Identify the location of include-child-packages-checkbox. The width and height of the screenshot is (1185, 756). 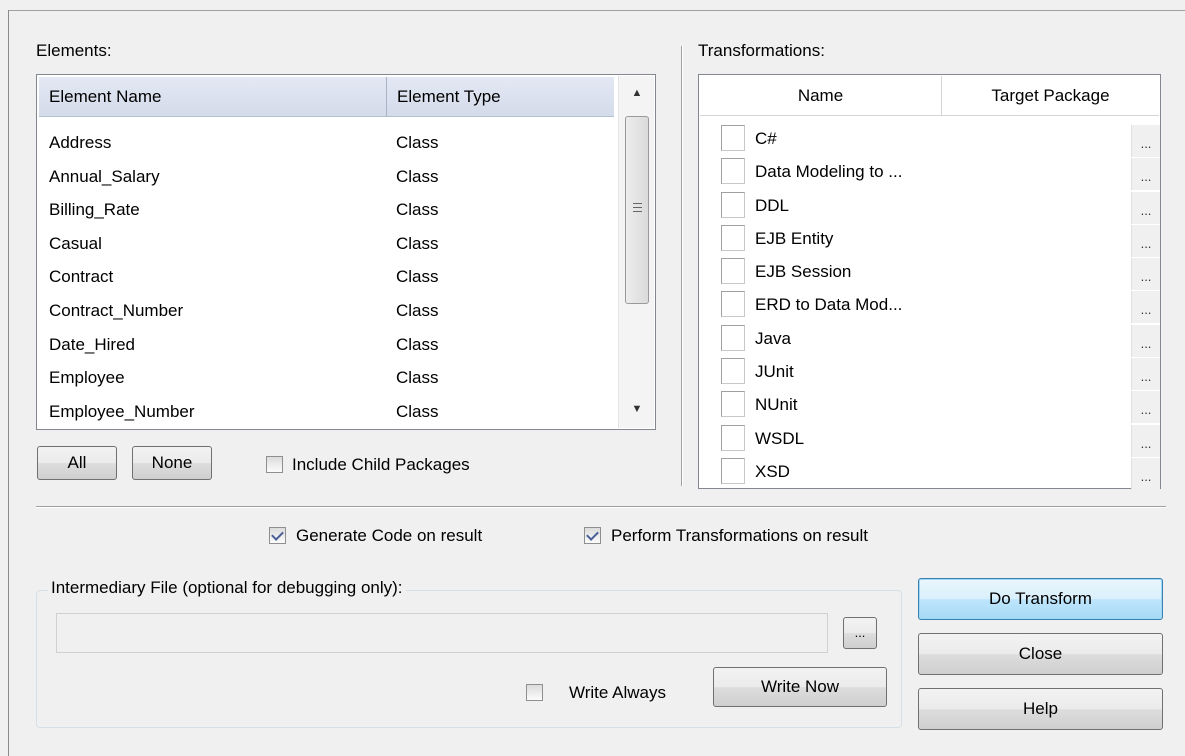
(274, 464).